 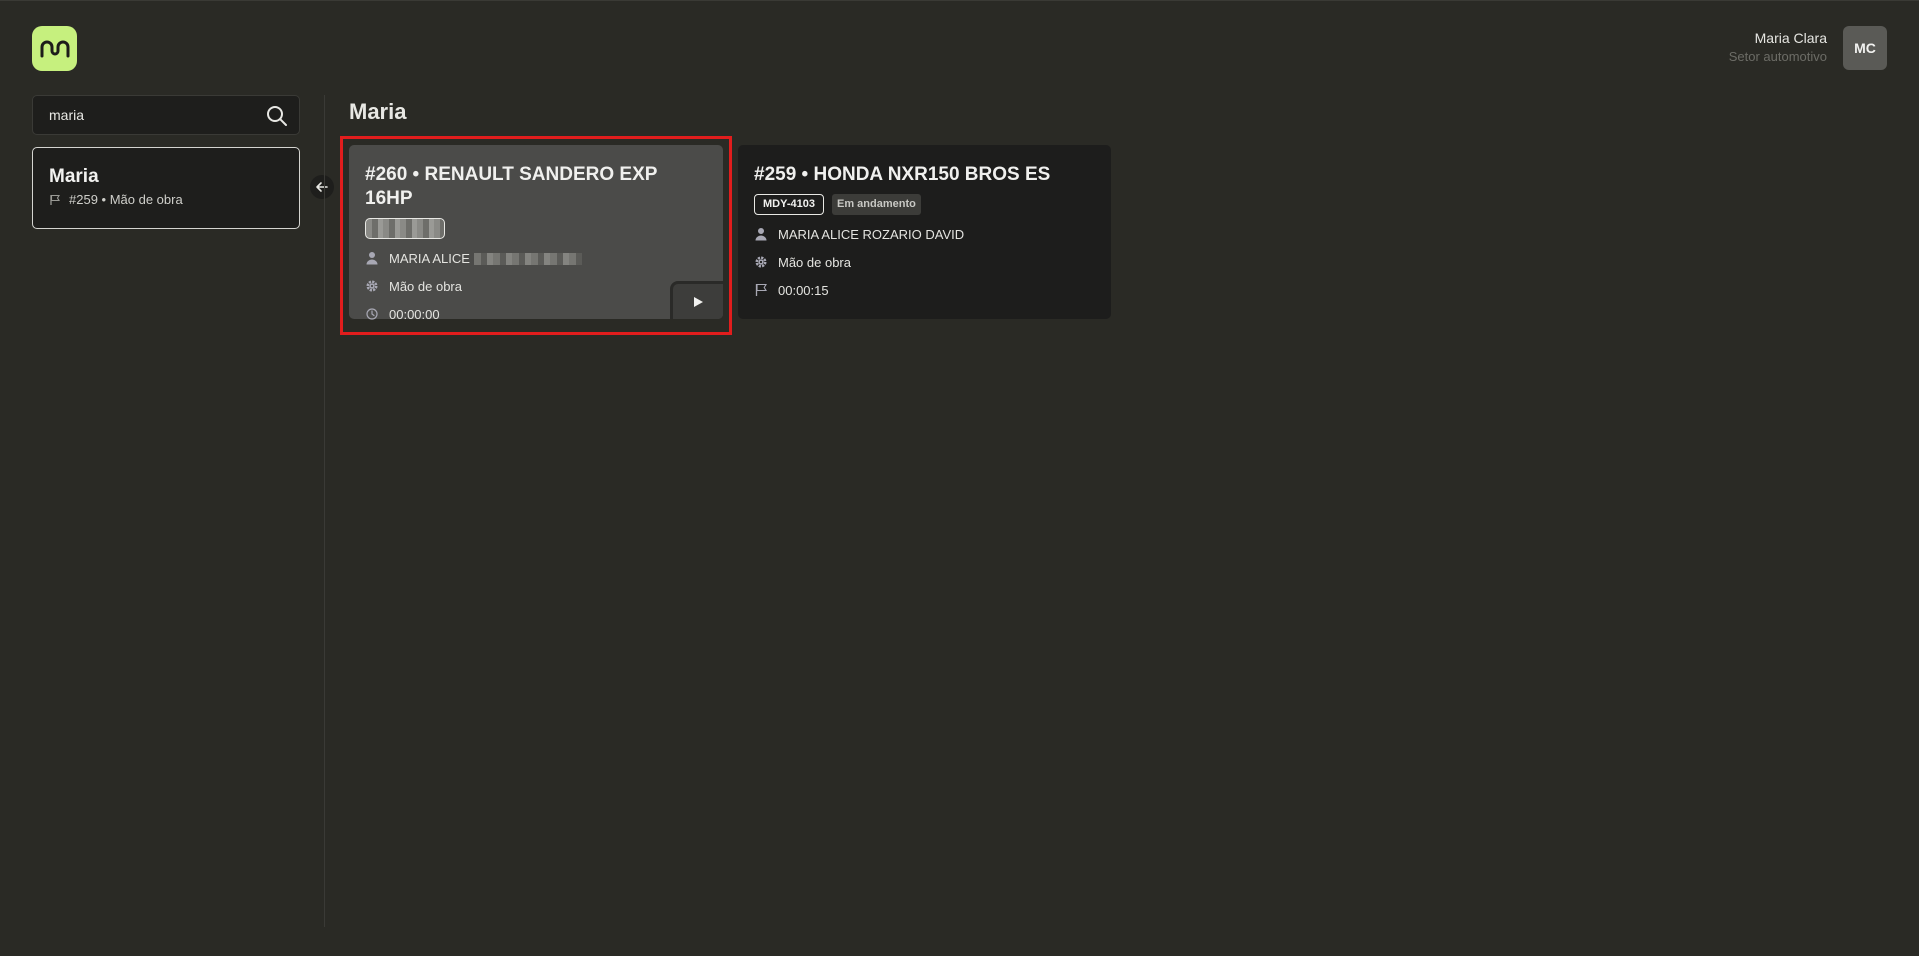 I want to click on result-subtitle: #259 • Mão de obra, so click(x=126, y=199).